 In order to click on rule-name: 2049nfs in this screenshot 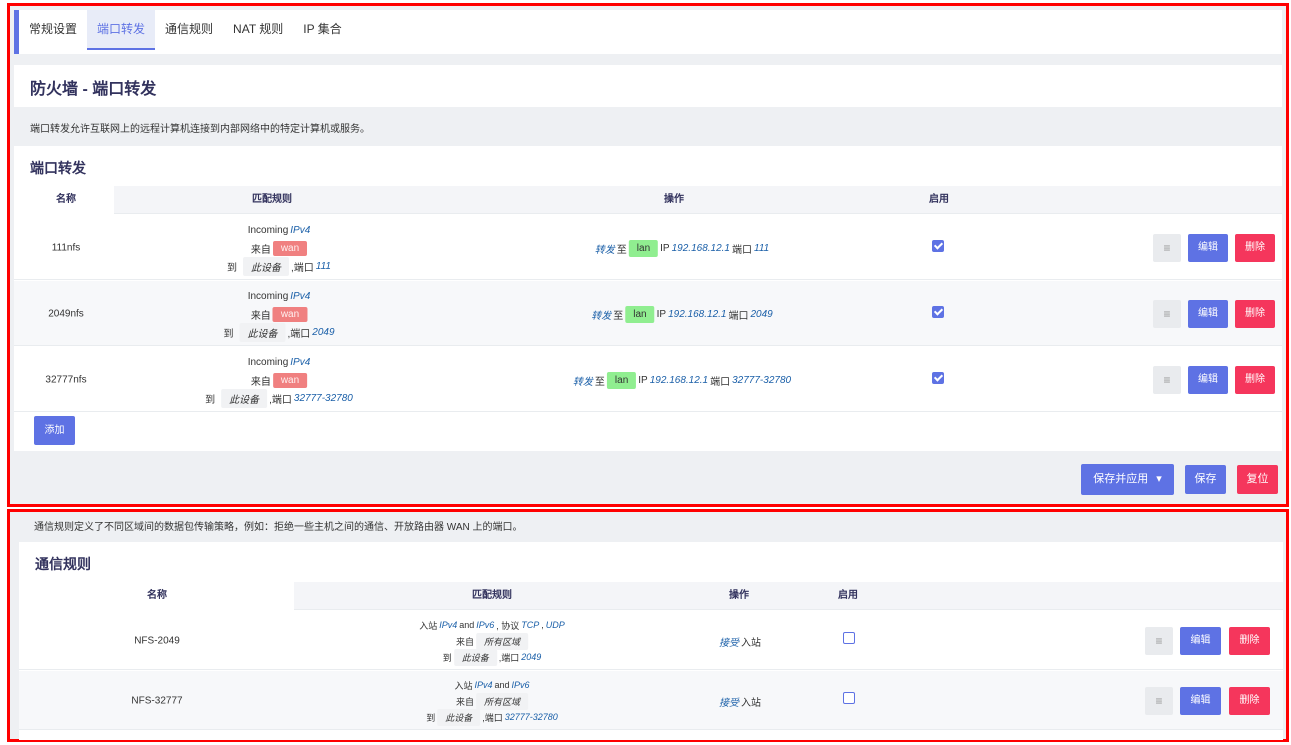, I will do `click(66, 314)`.